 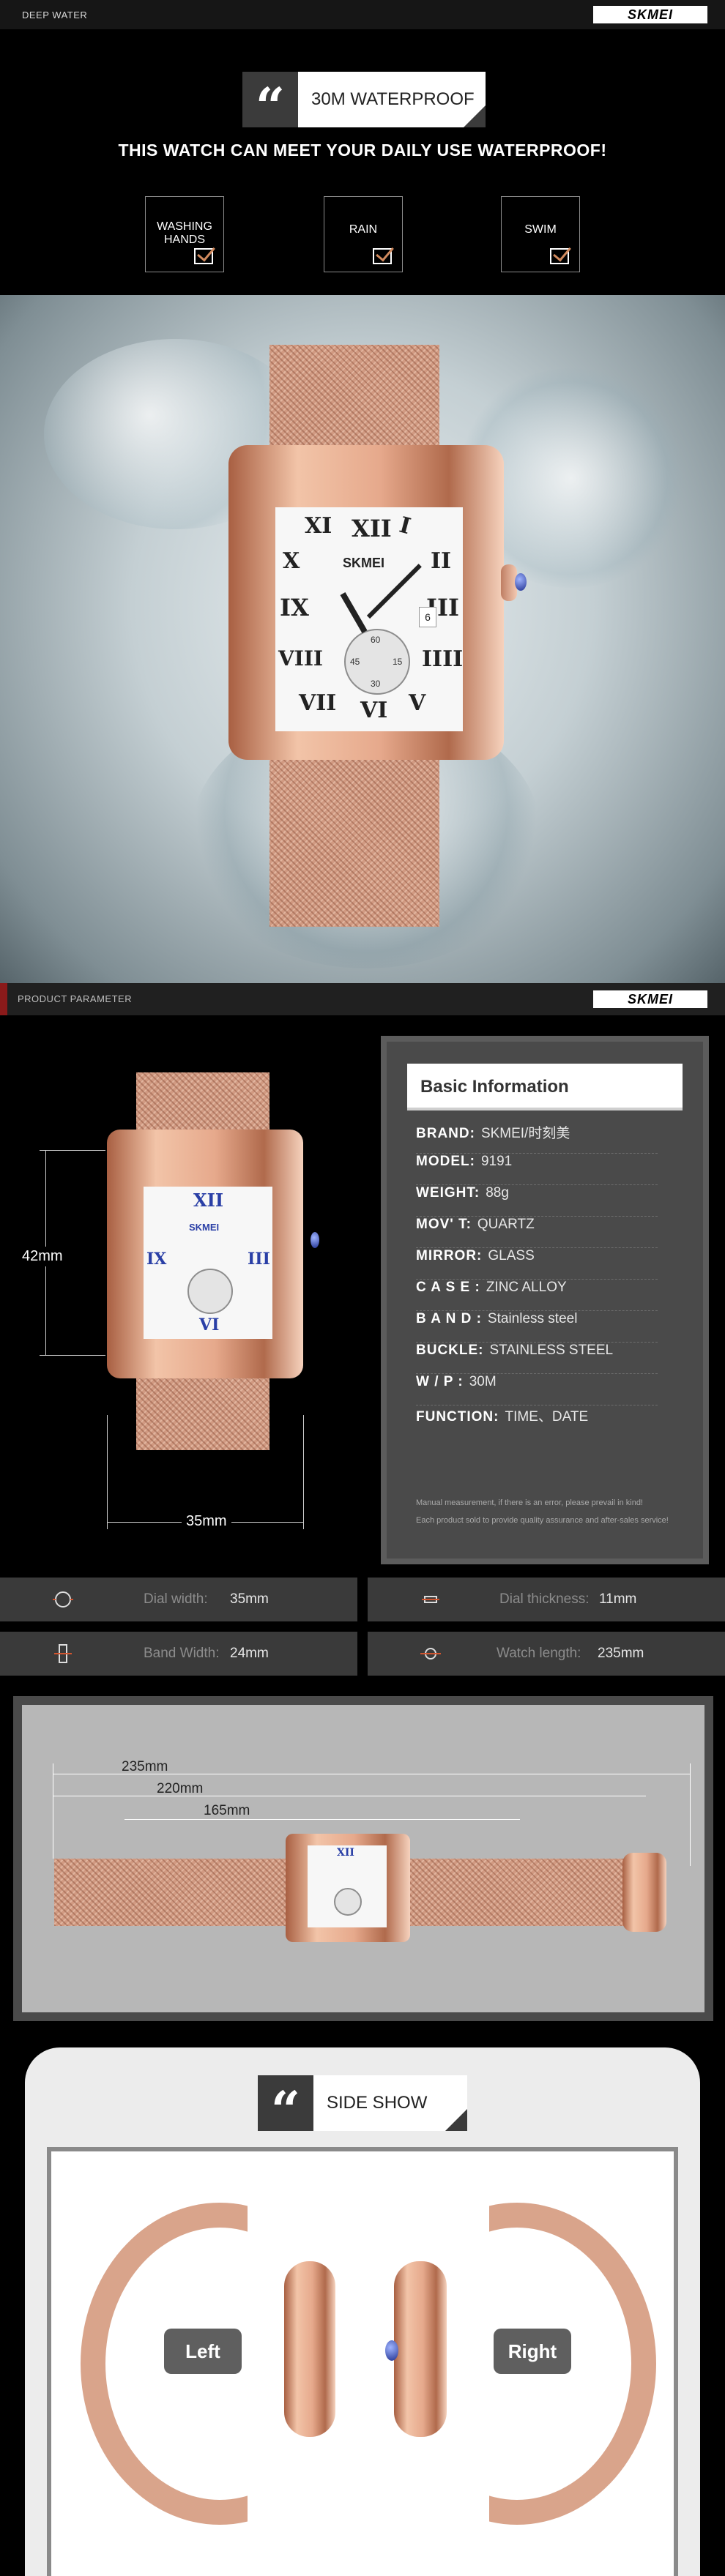 What do you see at coordinates (498, 1193) in the screenshot?
I see `spec-value: 88g` at bounding box center [498, 1193].